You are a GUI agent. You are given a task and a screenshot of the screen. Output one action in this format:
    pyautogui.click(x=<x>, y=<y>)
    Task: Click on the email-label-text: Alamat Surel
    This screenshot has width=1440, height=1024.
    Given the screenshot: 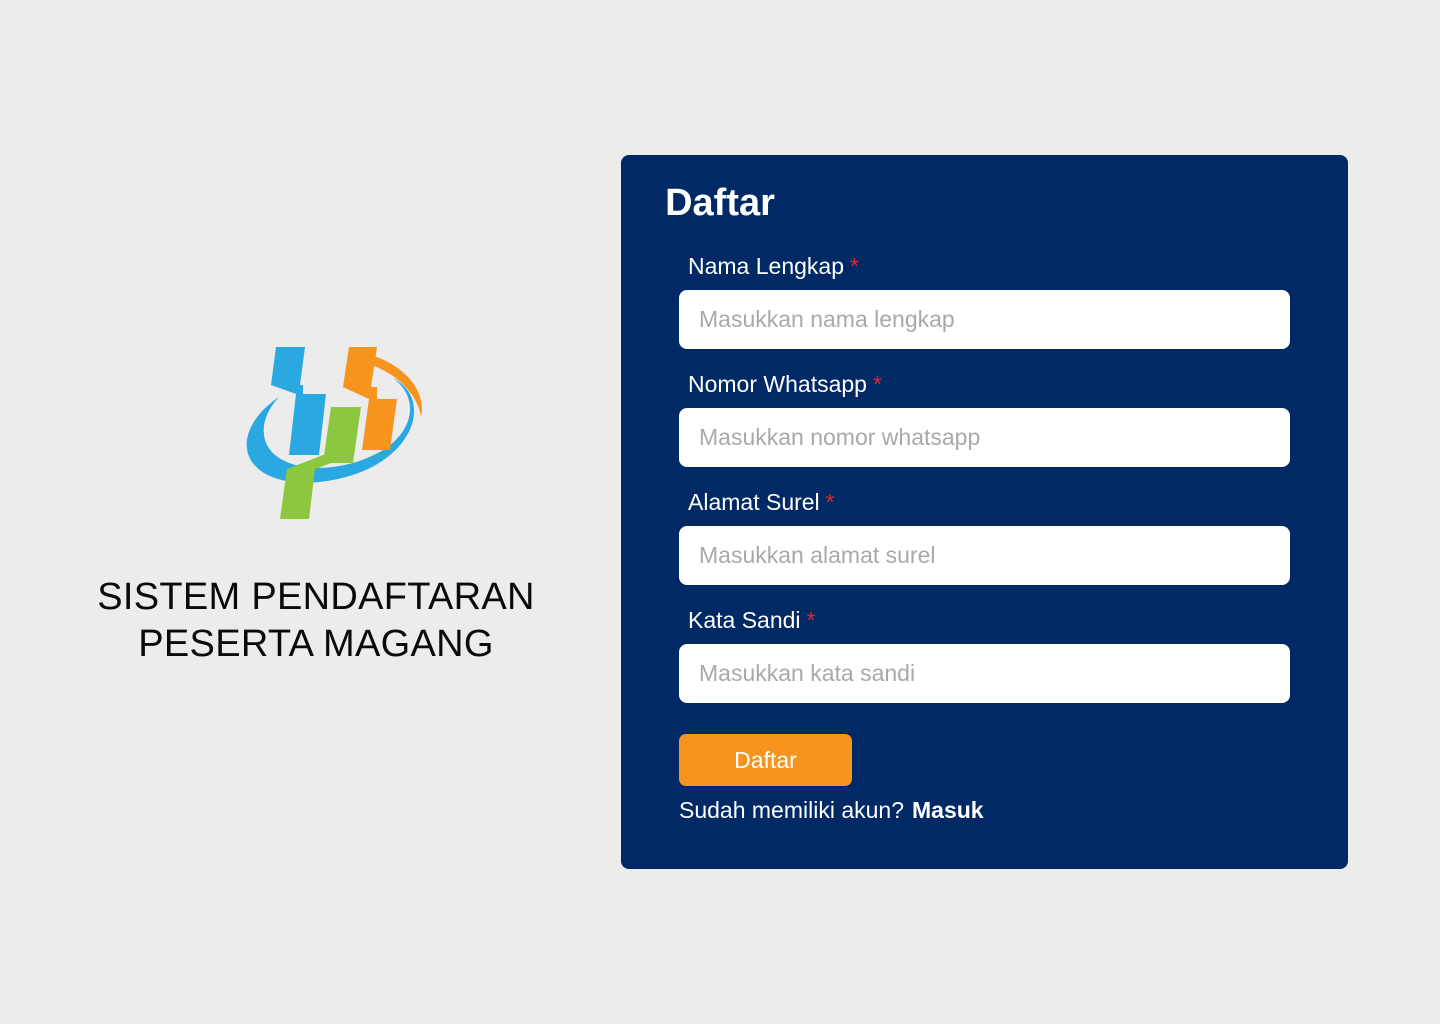 What is the action you would take?
    pyautogui.click(x=754, y=502)
    